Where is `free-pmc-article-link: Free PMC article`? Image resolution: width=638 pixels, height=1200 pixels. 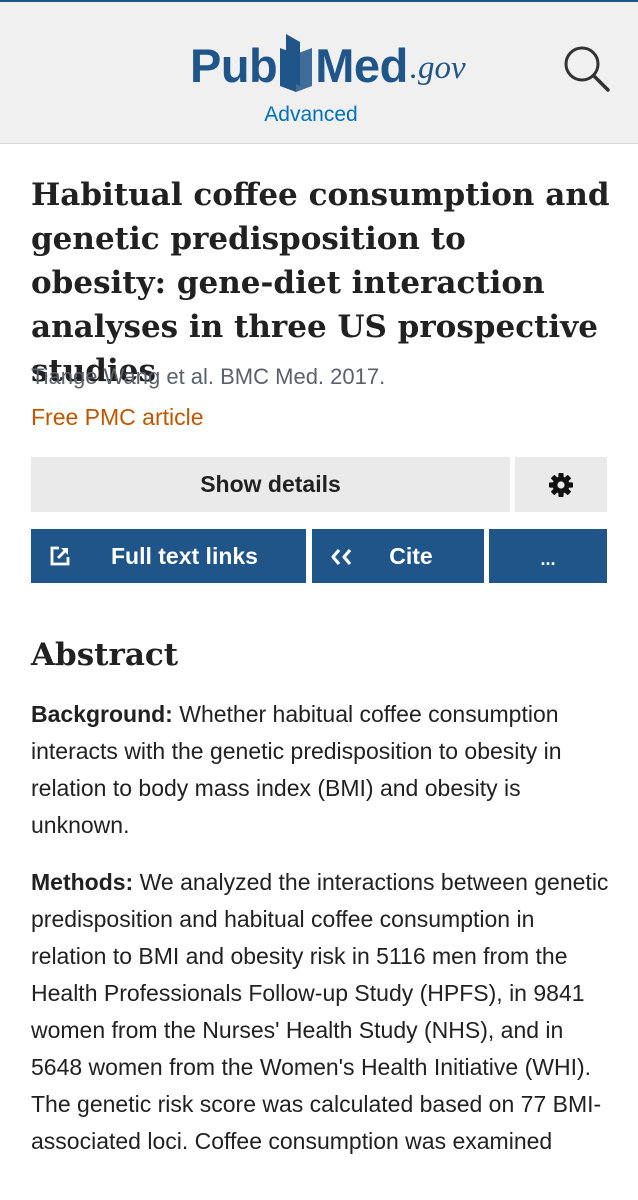 free-pmc-article-link: Free PMC article is located at coordinates (117, 417).